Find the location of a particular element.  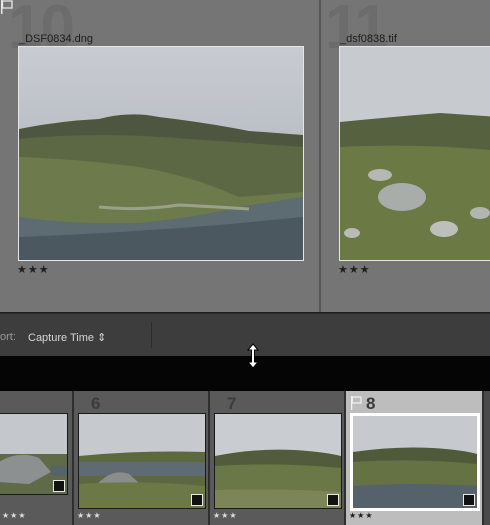

sort-order-select: Capture Time ⇕ is located at coordinates (67, 337).